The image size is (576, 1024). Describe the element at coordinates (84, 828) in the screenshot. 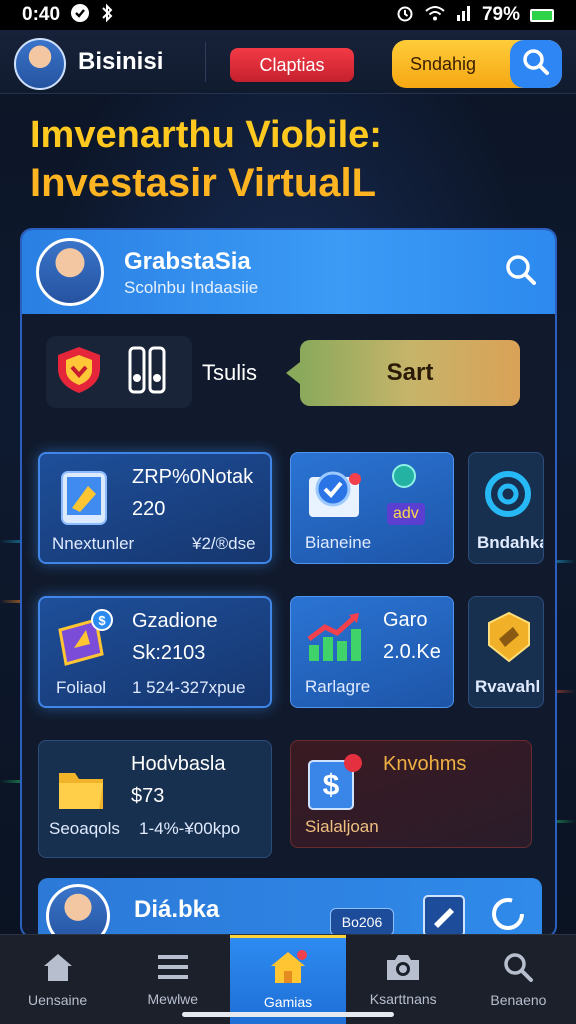

I see `card-label: Seoaqols` at that location.